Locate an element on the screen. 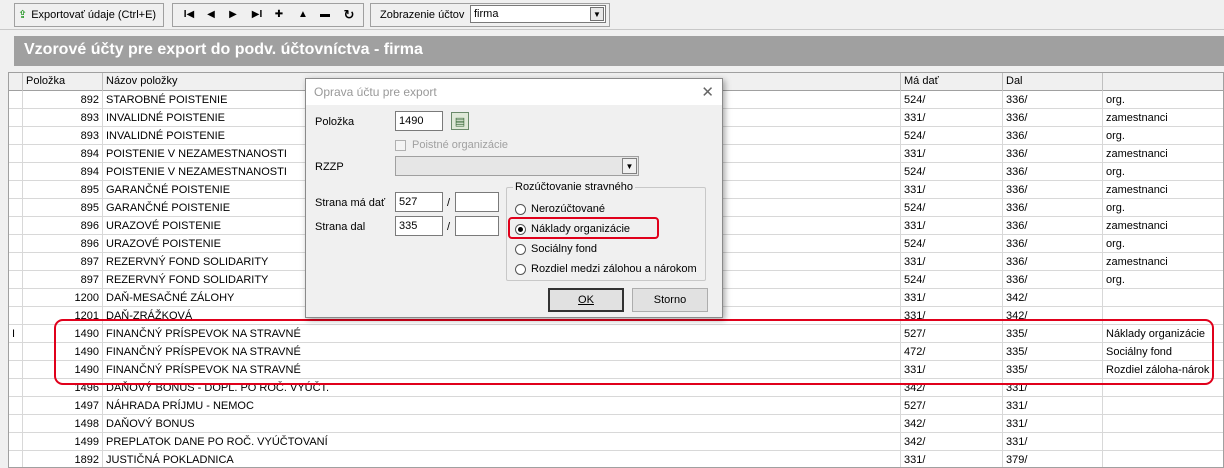  cell-name: DAŇOVÝ BONUS is located at coordinates (502, 424).